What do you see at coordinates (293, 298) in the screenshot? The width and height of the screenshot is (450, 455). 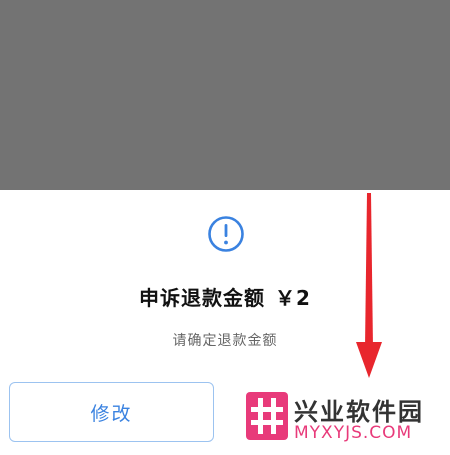 I see `refund-amount: ￥2` at bounding box center [293, 298].